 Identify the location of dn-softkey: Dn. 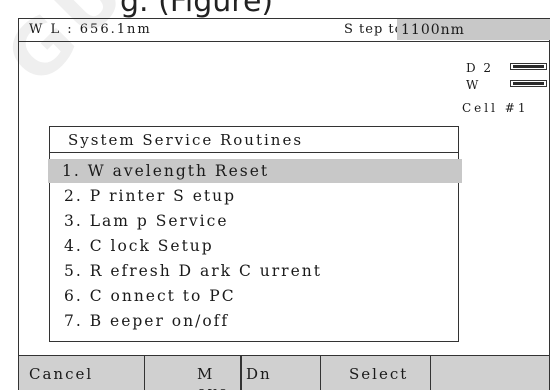
(281, 373).